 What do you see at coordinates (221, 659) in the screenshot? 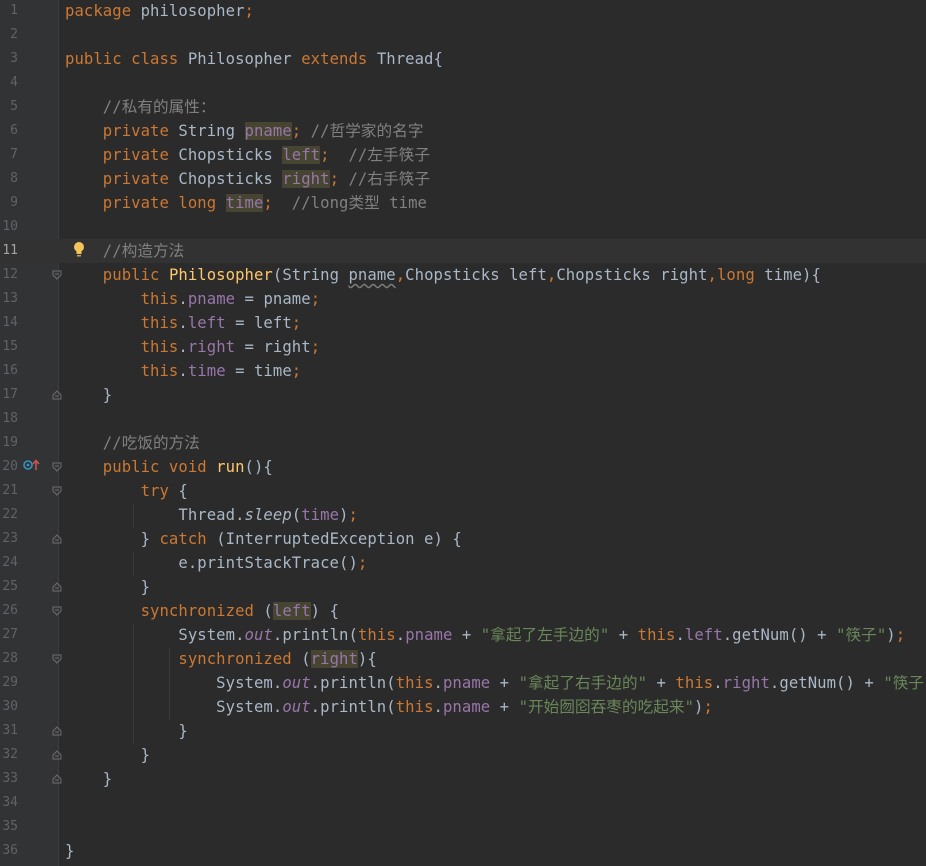
I see `code-text: synchronized (right){` at bounding box center [221, 659].